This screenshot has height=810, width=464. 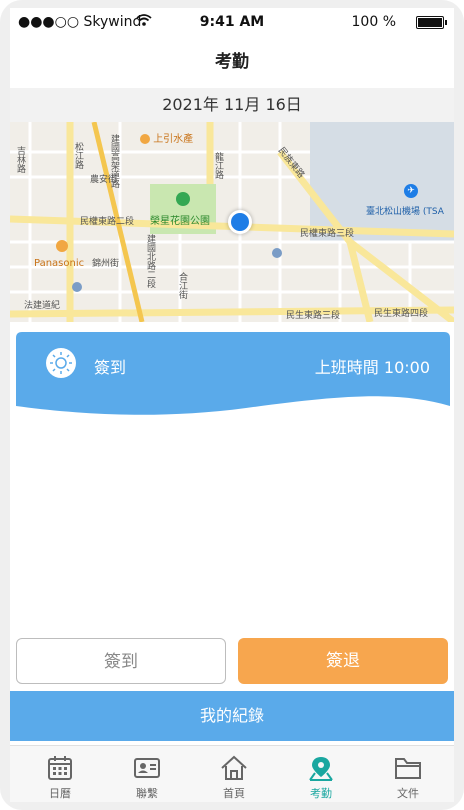 What do you see at coordinates (104, 180) in the screenshot?
I see `map-label-nongan: 農安街` at bounding box center [104, 180].